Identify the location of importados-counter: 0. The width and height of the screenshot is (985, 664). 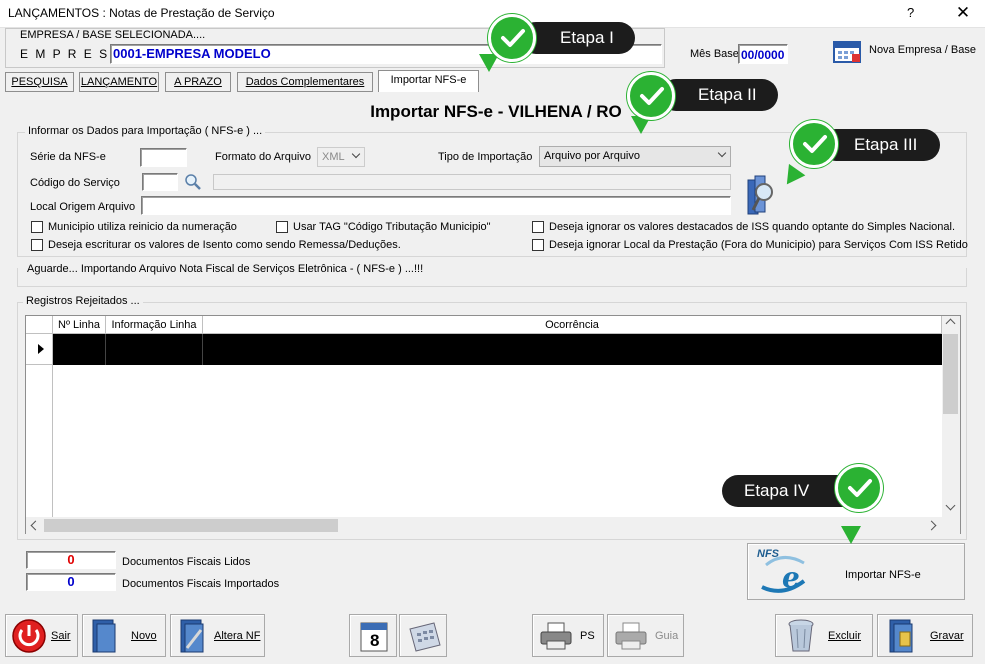
(71, 582).